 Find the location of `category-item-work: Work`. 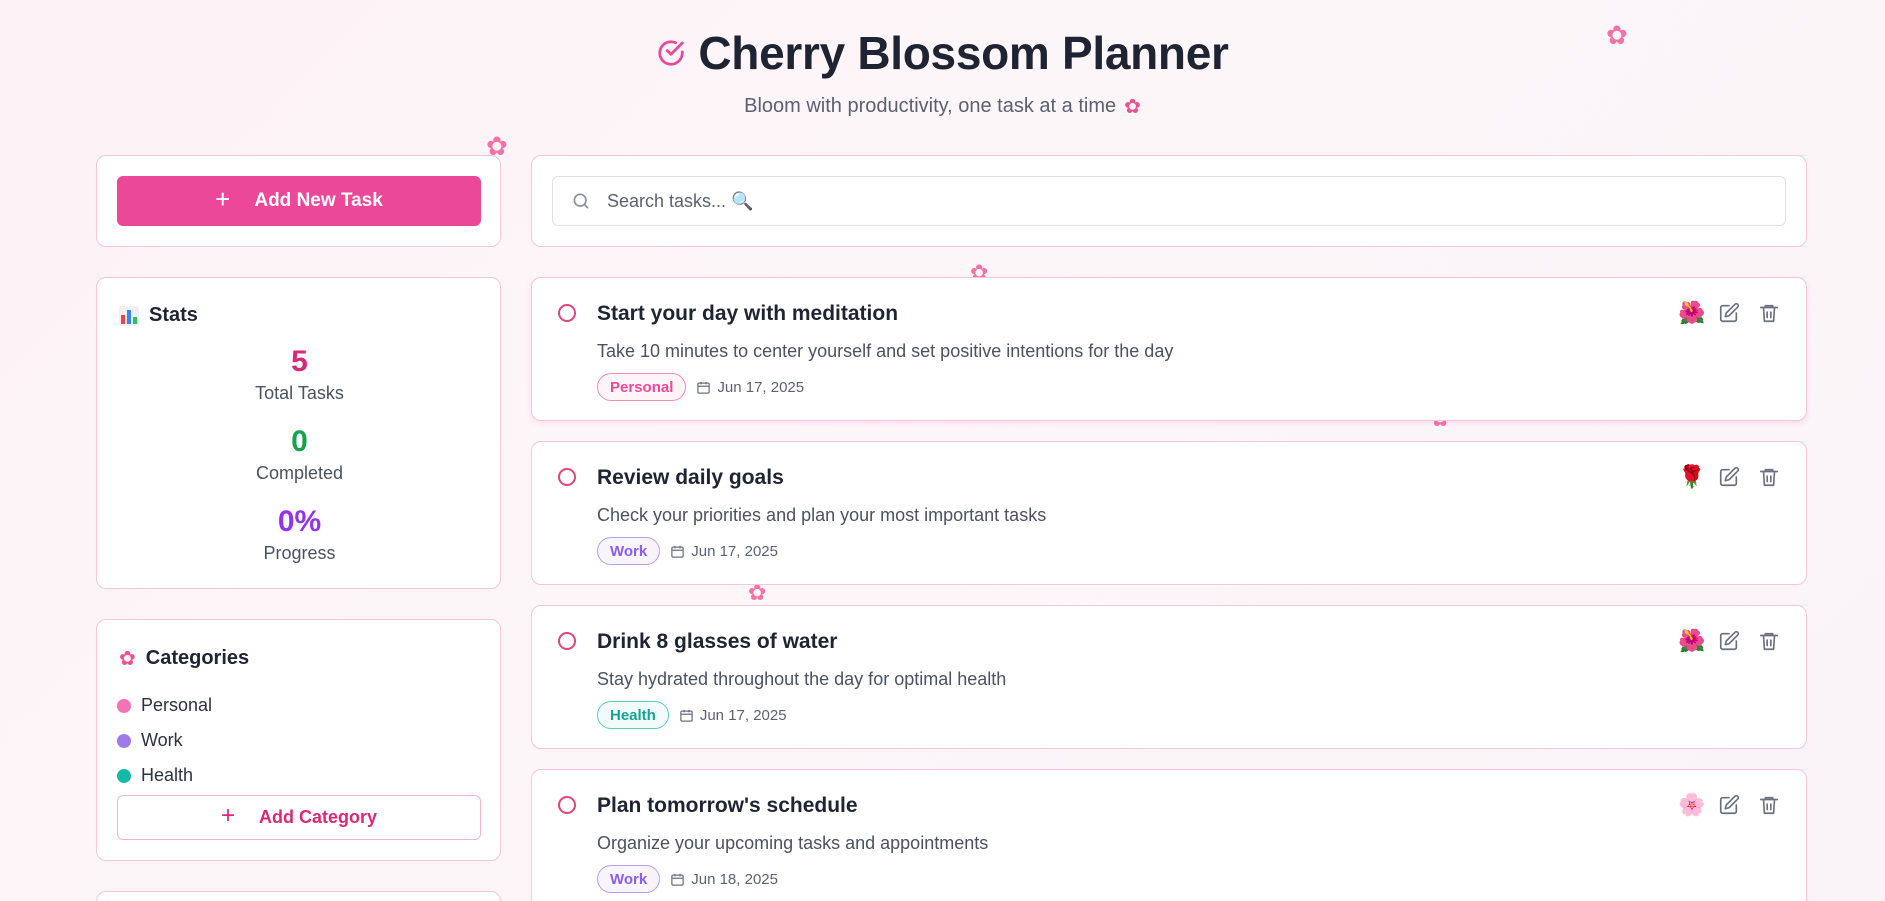

category-item-work: Work is located at coordinates (164, 740).